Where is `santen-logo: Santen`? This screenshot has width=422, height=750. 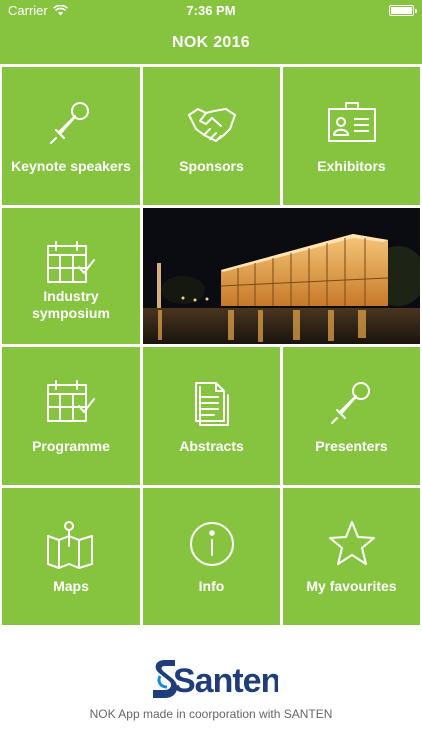
santen-logo: Santen is located at coordinates (215, 680).